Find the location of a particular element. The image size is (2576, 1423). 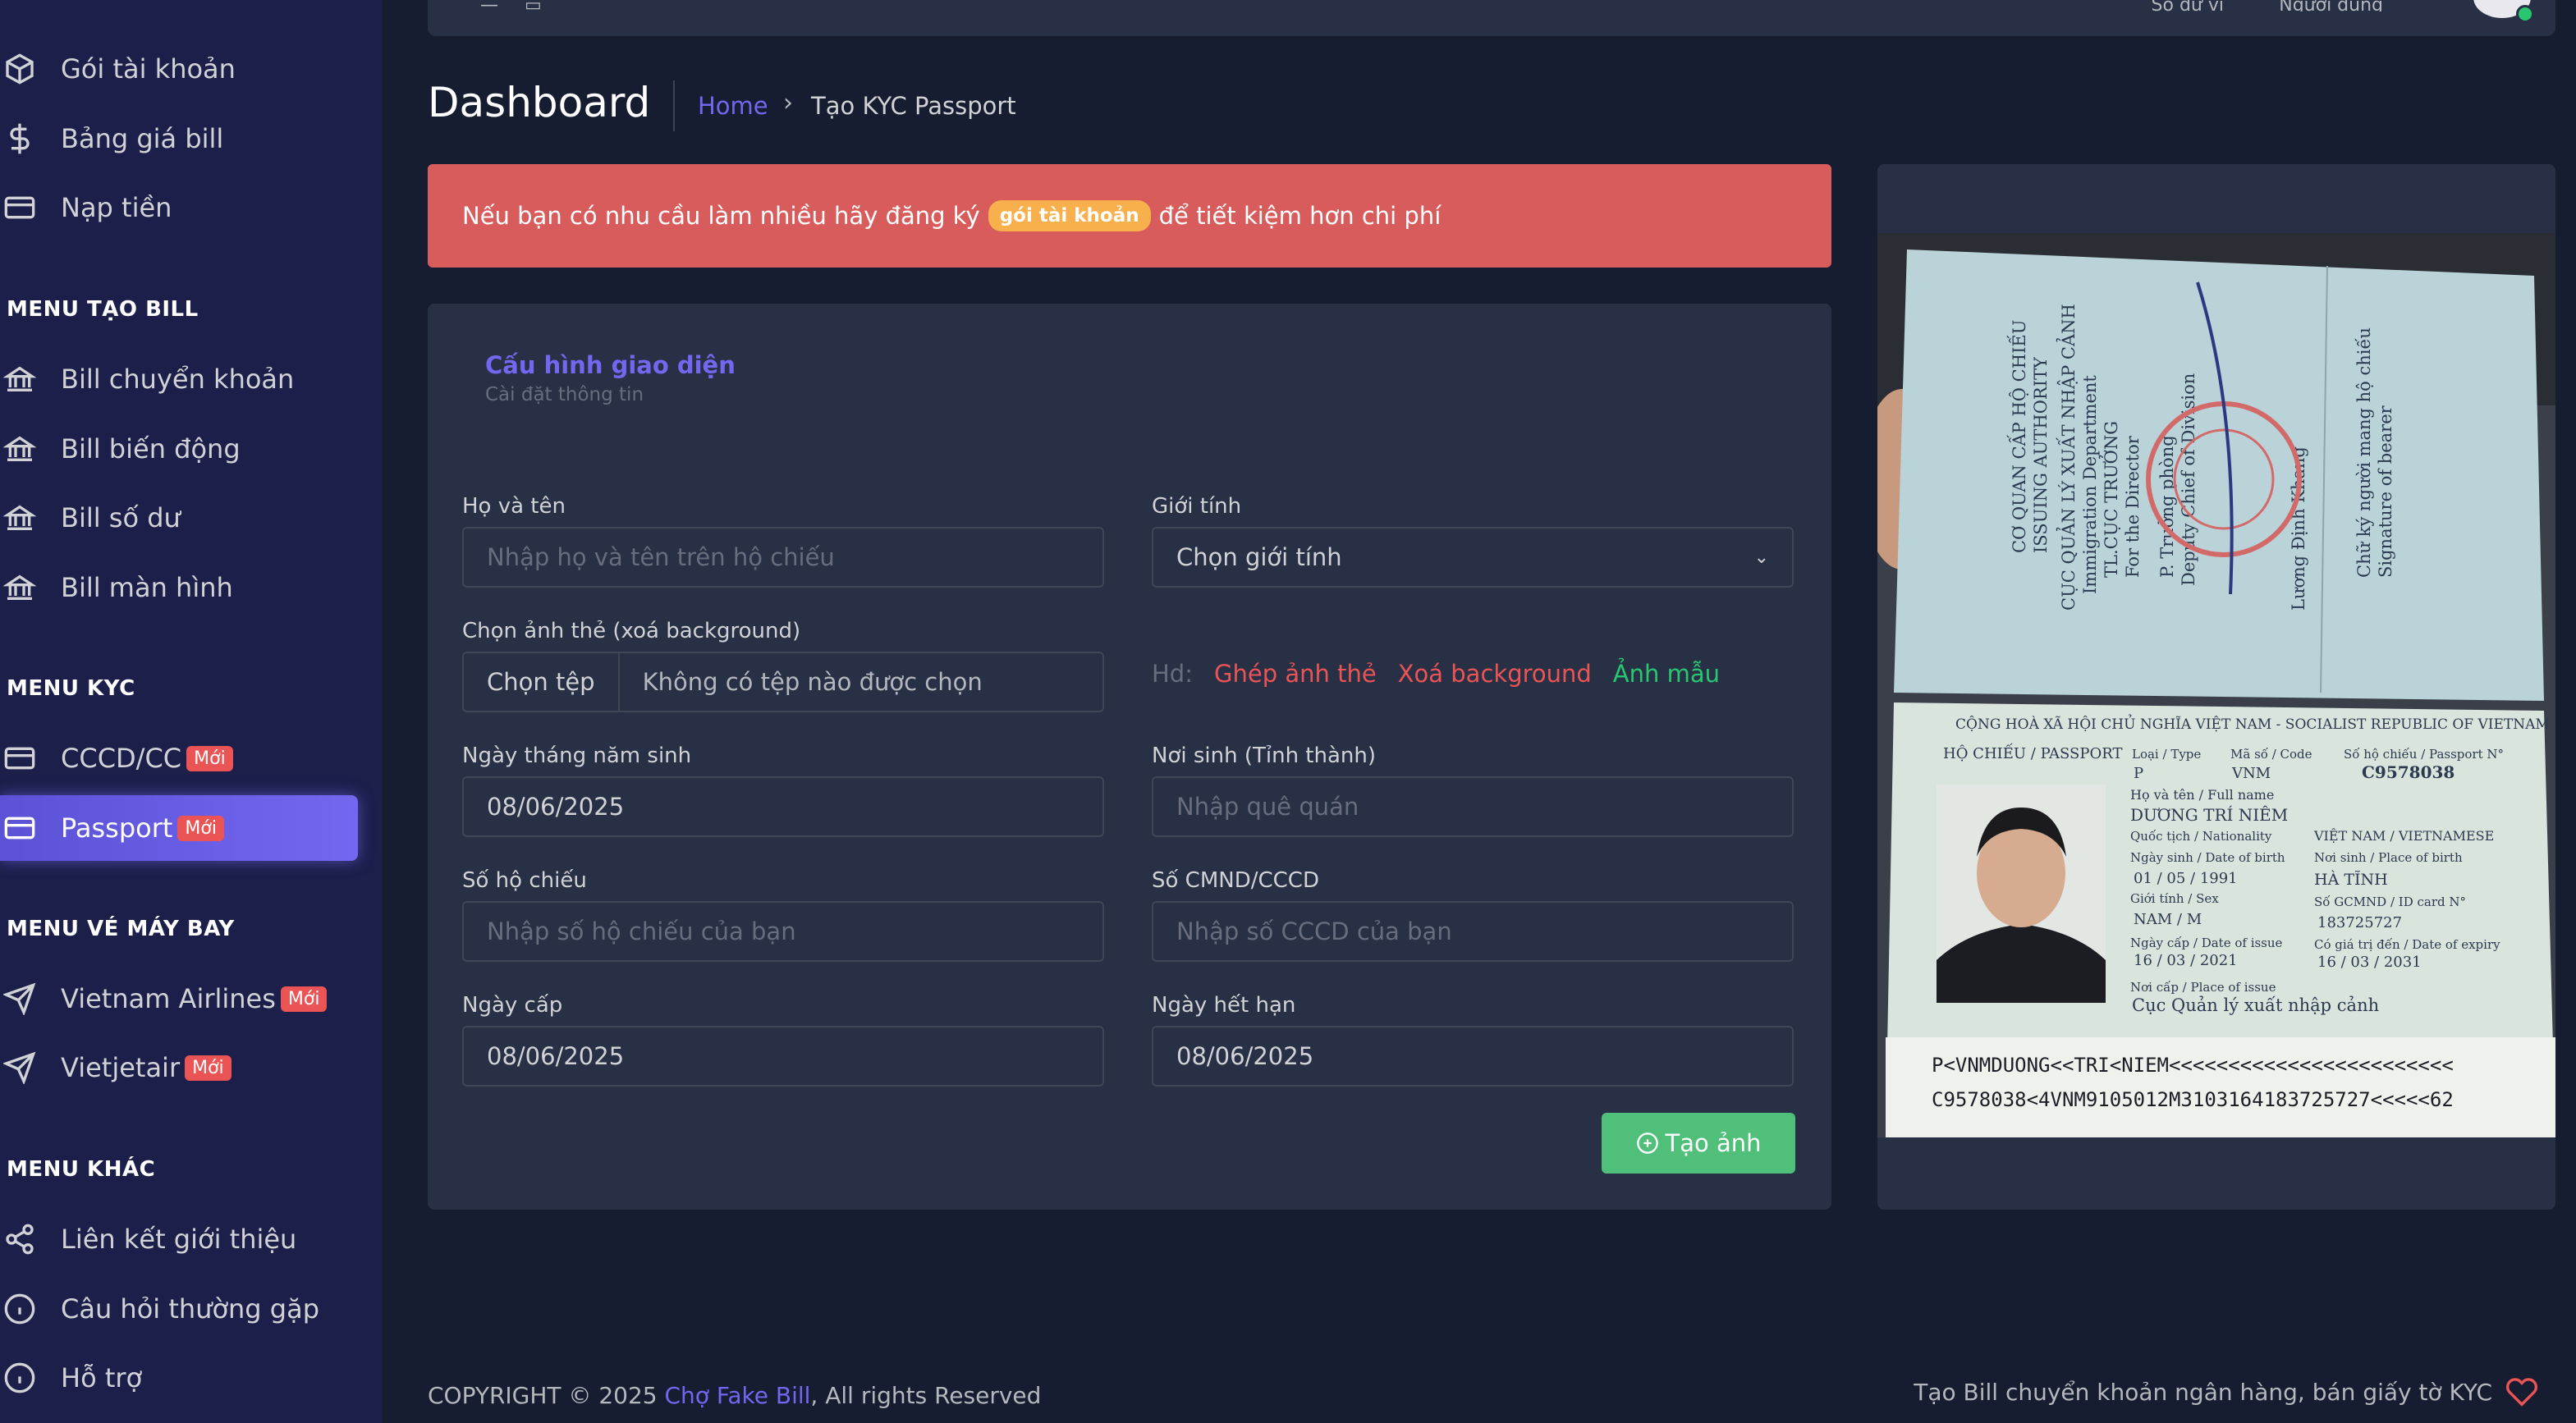

sidebar-item-screen-bill: Bill màn hình is located at coordinates (179, 587).